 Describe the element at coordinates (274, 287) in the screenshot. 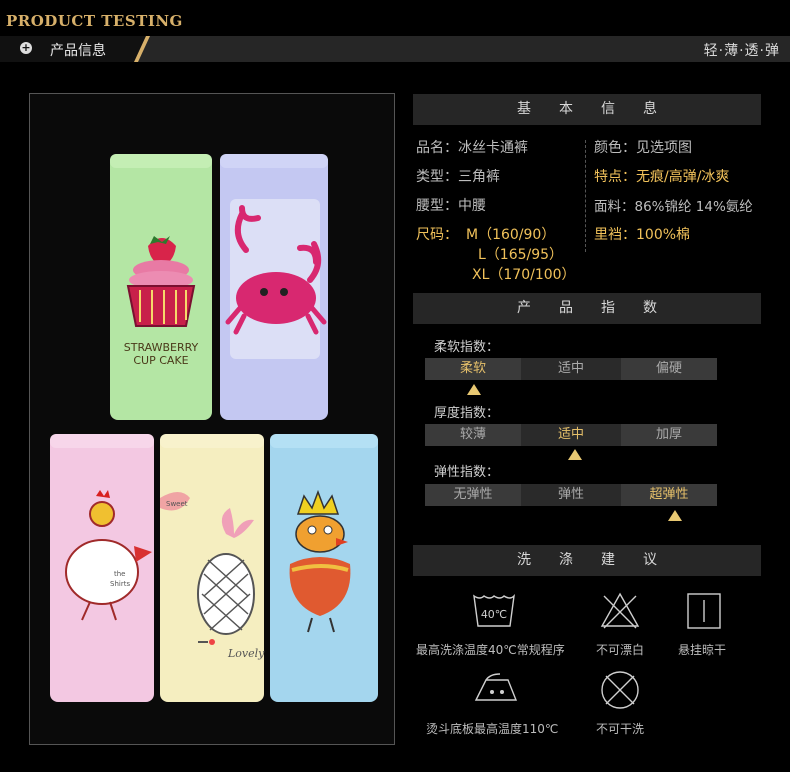

I see `tube-crab` at that location.